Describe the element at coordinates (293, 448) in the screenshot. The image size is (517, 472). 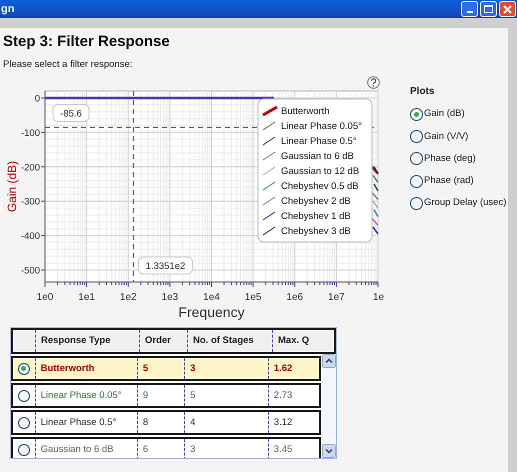
I see `table-cell: 3.45` at that location.